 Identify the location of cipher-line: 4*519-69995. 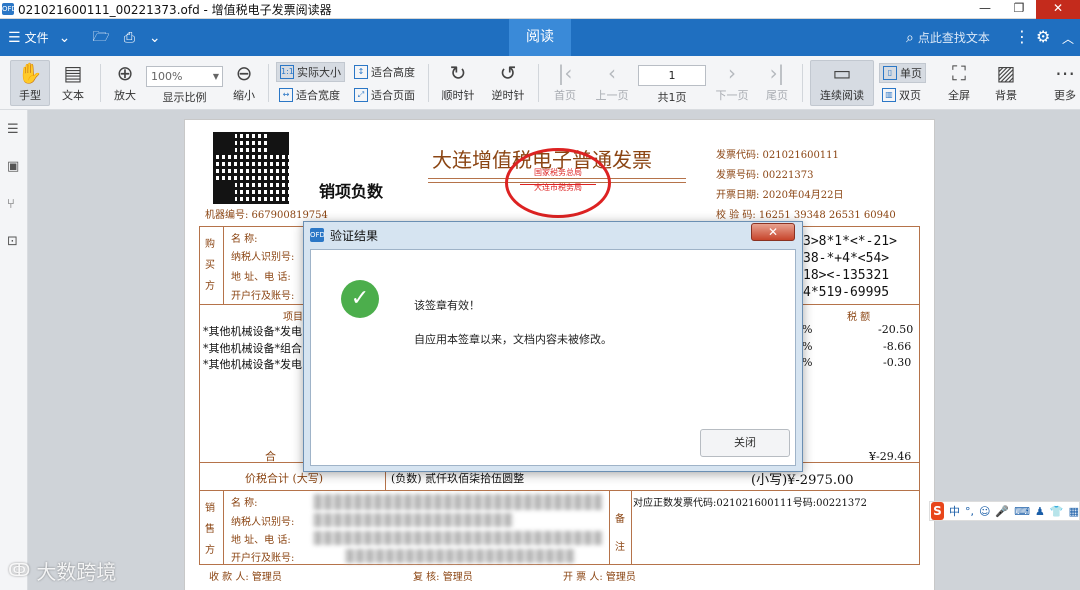
(846, 292).